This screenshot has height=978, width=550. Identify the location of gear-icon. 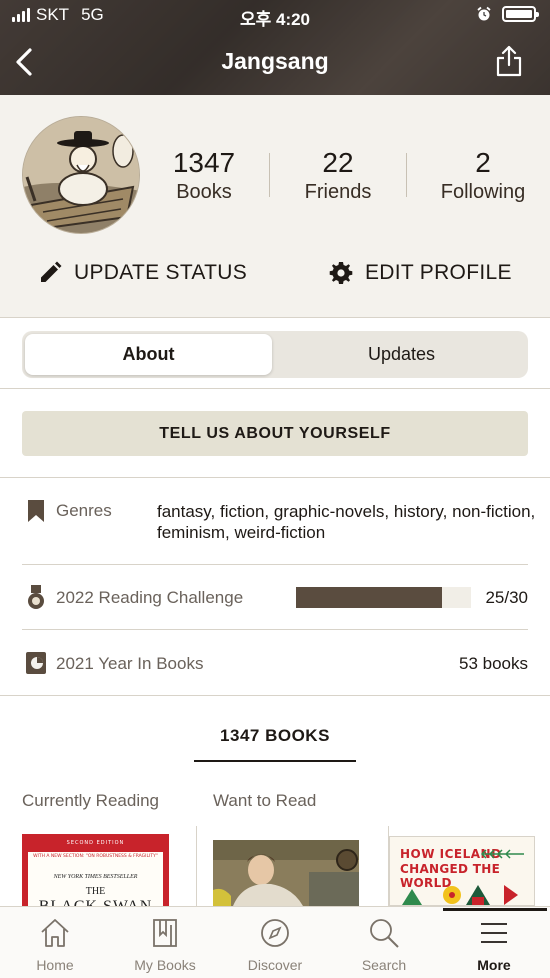
(341, 273).